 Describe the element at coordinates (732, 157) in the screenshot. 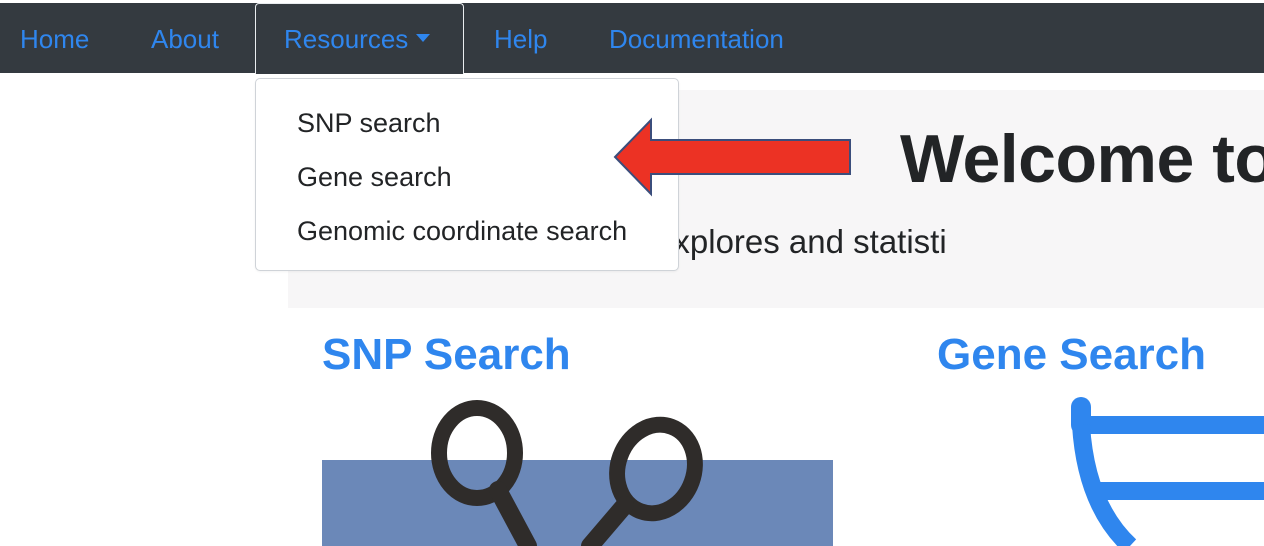

I see `red-arrow-annotation` at that location.